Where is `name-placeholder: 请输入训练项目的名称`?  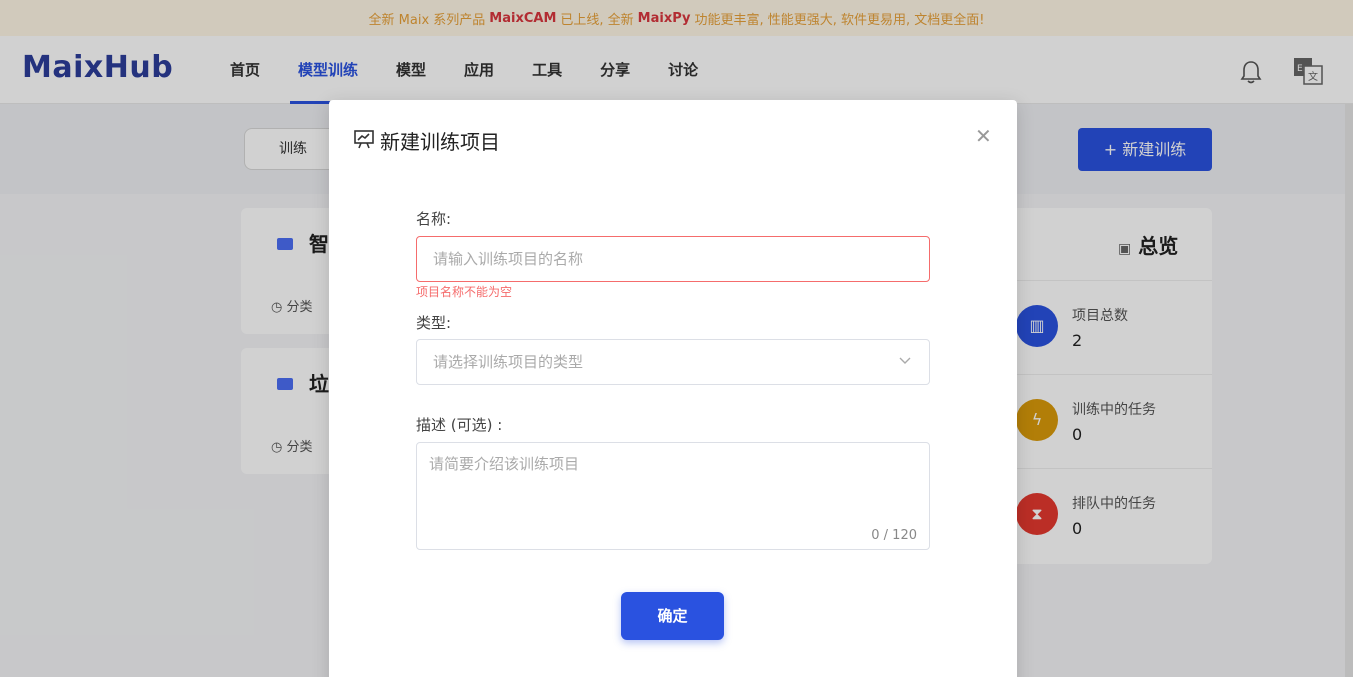 name-placeholder: 请输入训练项目的名称 is located at coordinates (508, 259).